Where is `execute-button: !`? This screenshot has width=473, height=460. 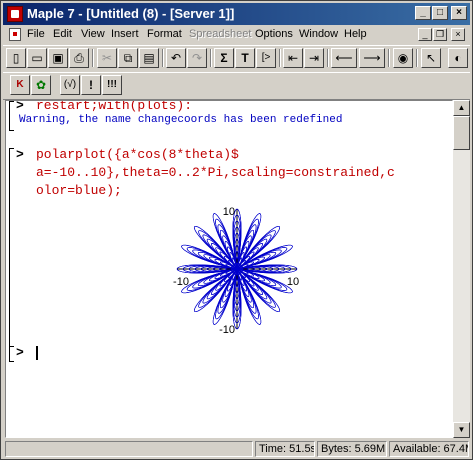
execute-button: ! is located at coordinates (91, 85).